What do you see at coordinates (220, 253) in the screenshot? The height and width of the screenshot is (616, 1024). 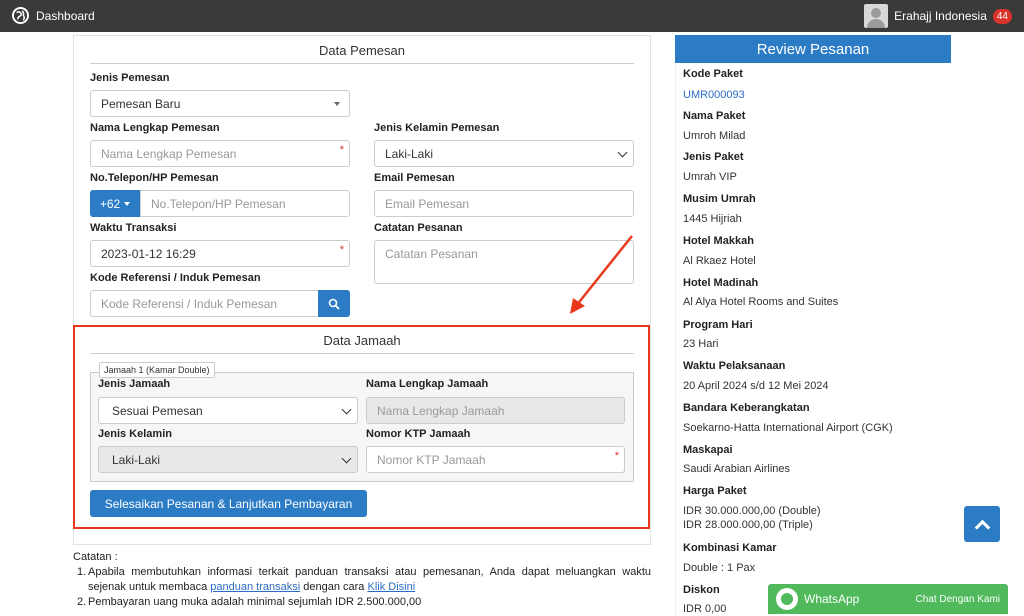 I see `waktu-transaksi-input: 2023-01-12 16:29 *` at bounding box center [220, 253].